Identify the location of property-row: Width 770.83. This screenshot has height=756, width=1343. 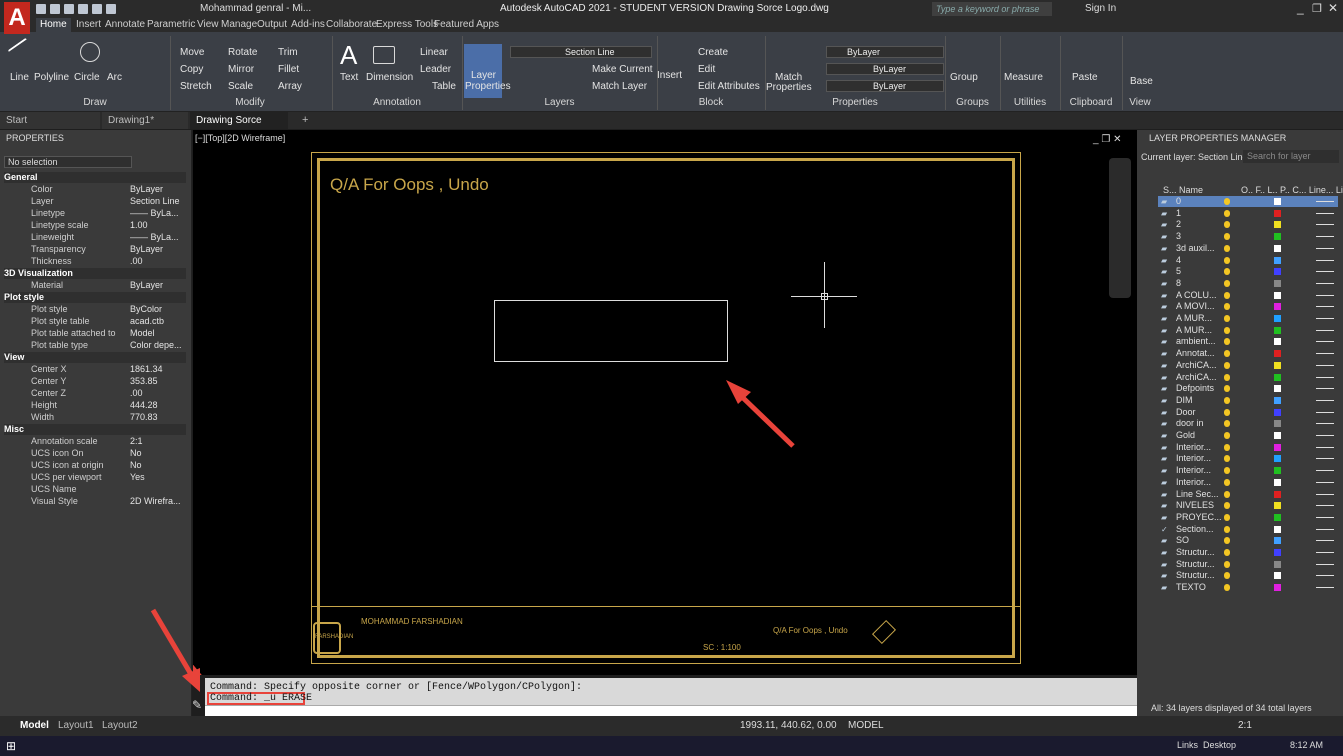
(94, 417).